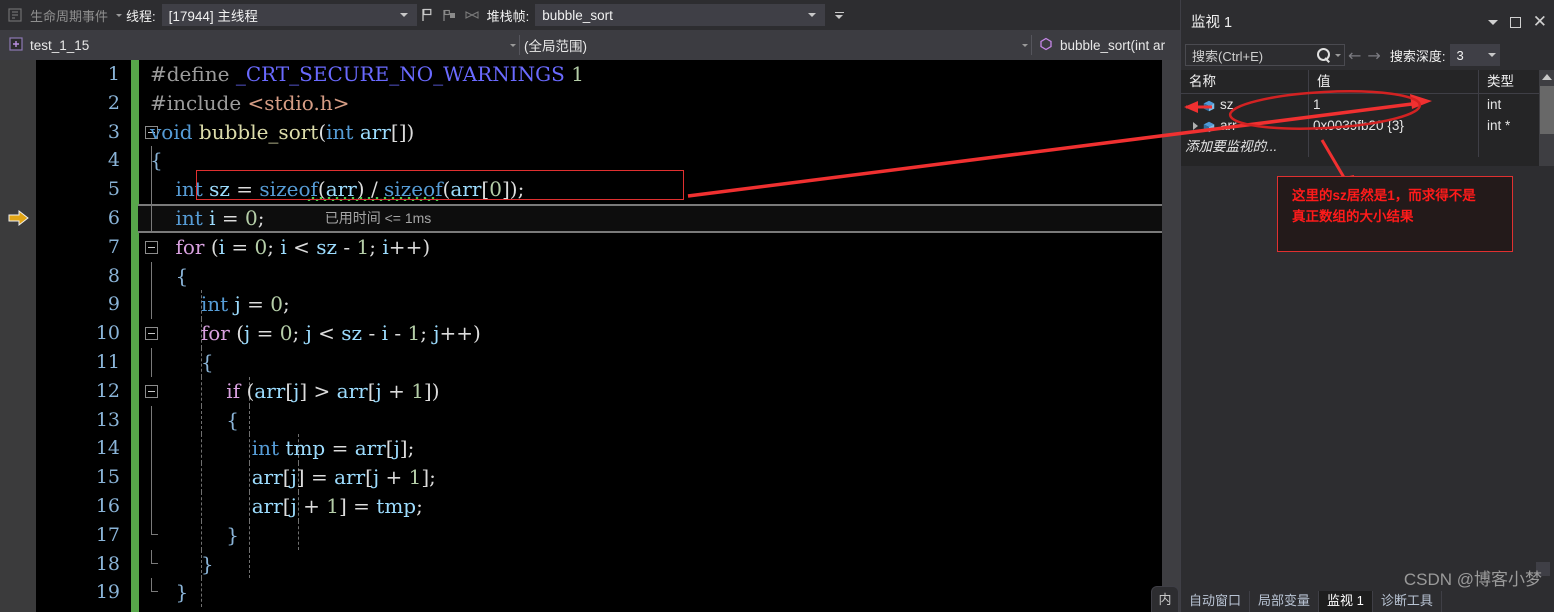 The height and width of the screenshot is (612, 1554). What do you see at coordinates (1394, 104) in the screenshot?
I see `watch-row-value-sz: 1` at bounding box center [1394, 104].